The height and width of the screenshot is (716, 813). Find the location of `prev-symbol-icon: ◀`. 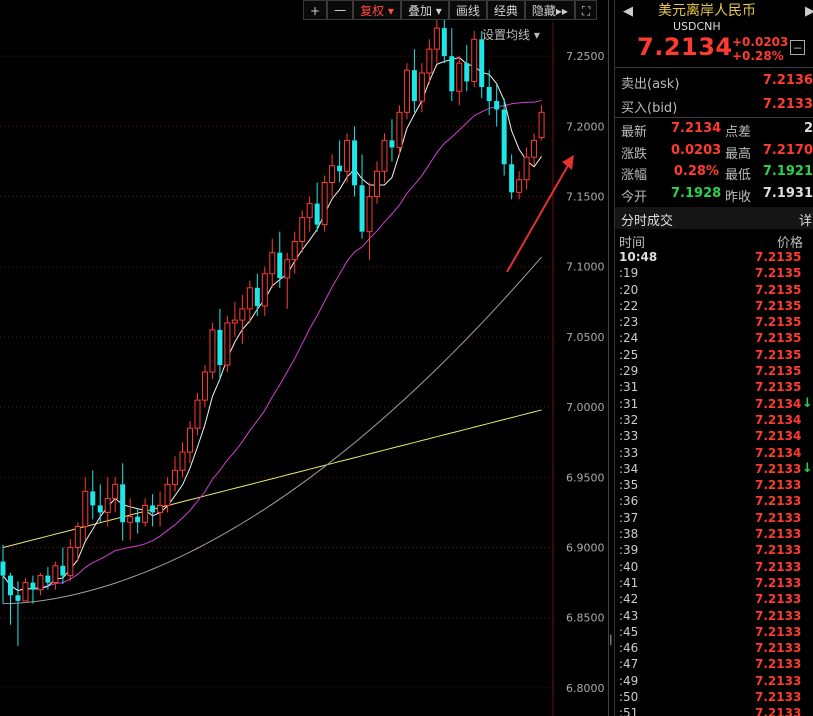

prev-symbol-icon: ◀ is located at coordinates (628, 11).